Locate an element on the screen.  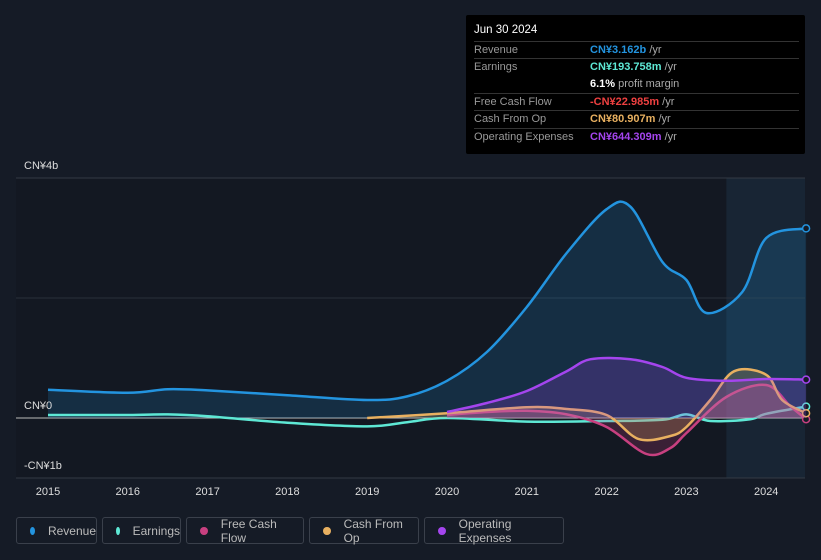
legend-revenue: Revenue is located at coordinates (56, 530).